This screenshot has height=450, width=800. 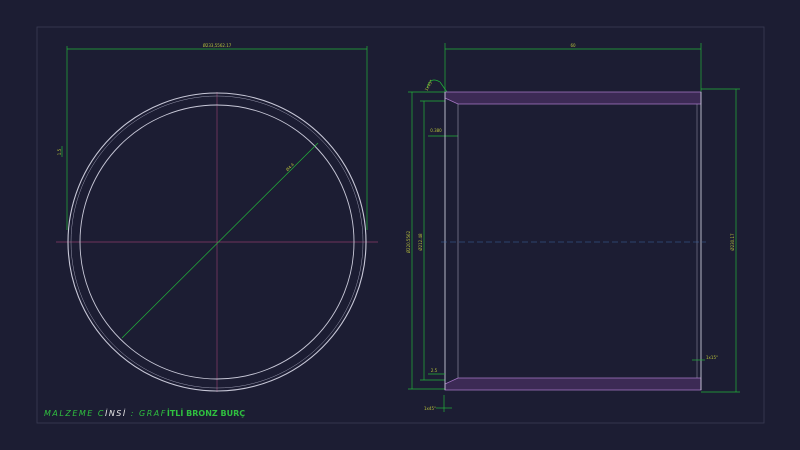 What do you see at coordinates (217, 45) in the screenshot?
I see `front-top-dimension: Ø233,5562.17` at bounding box center [217, 45].